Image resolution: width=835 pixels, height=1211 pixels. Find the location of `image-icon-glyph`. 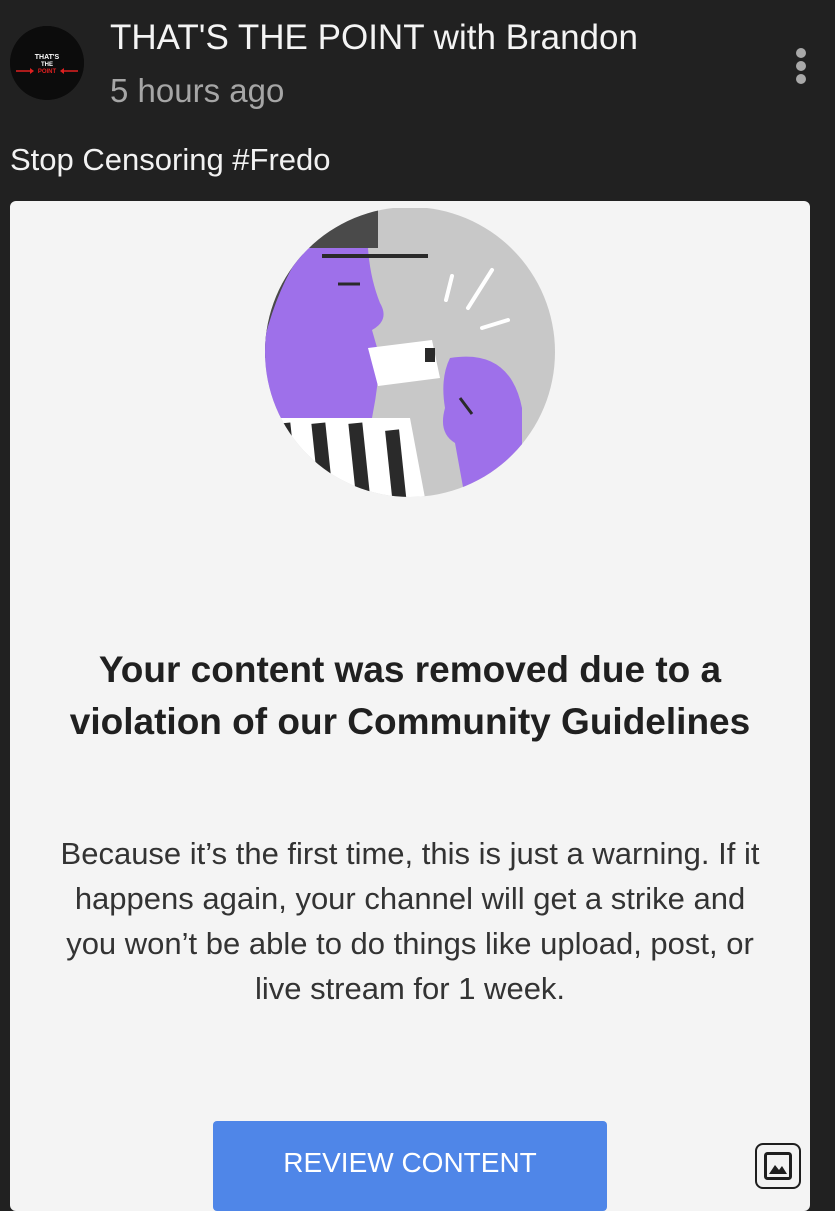

image-icon-glyph is located at coordinates (778, 1166).